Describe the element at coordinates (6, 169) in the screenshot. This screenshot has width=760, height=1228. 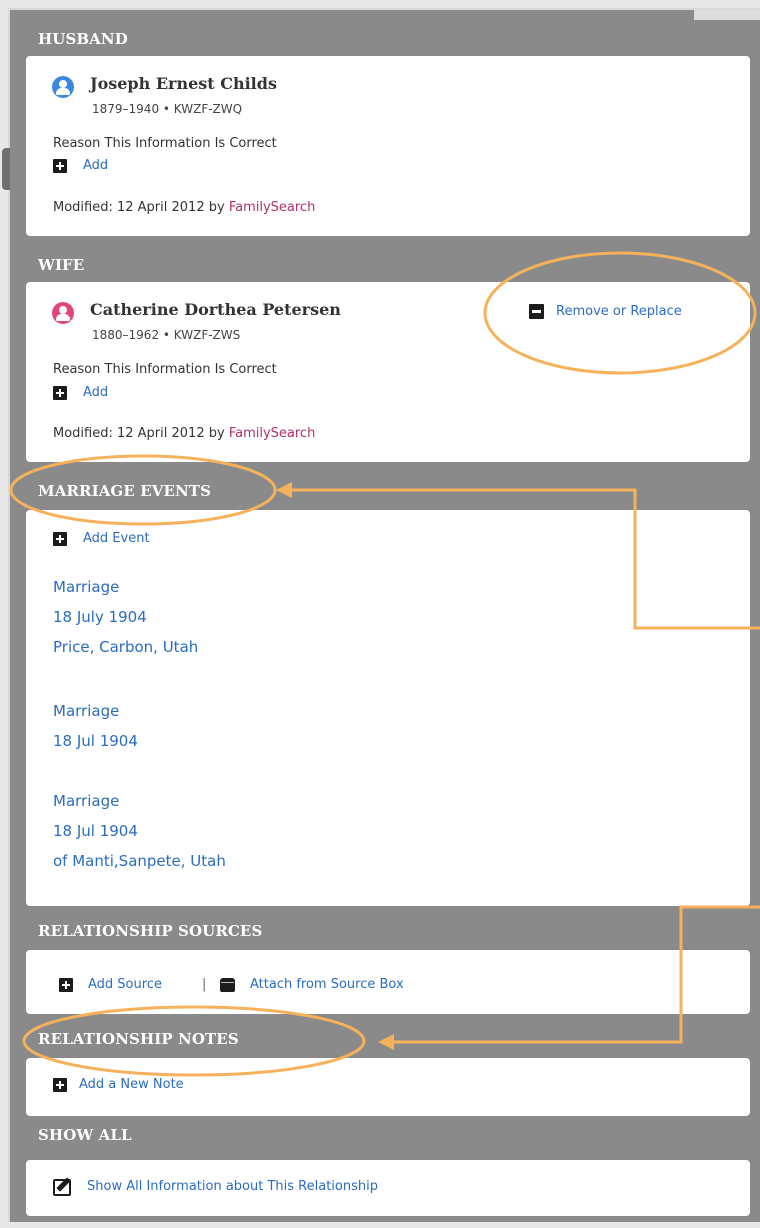
I see `panel-collapse-handle` at that location.